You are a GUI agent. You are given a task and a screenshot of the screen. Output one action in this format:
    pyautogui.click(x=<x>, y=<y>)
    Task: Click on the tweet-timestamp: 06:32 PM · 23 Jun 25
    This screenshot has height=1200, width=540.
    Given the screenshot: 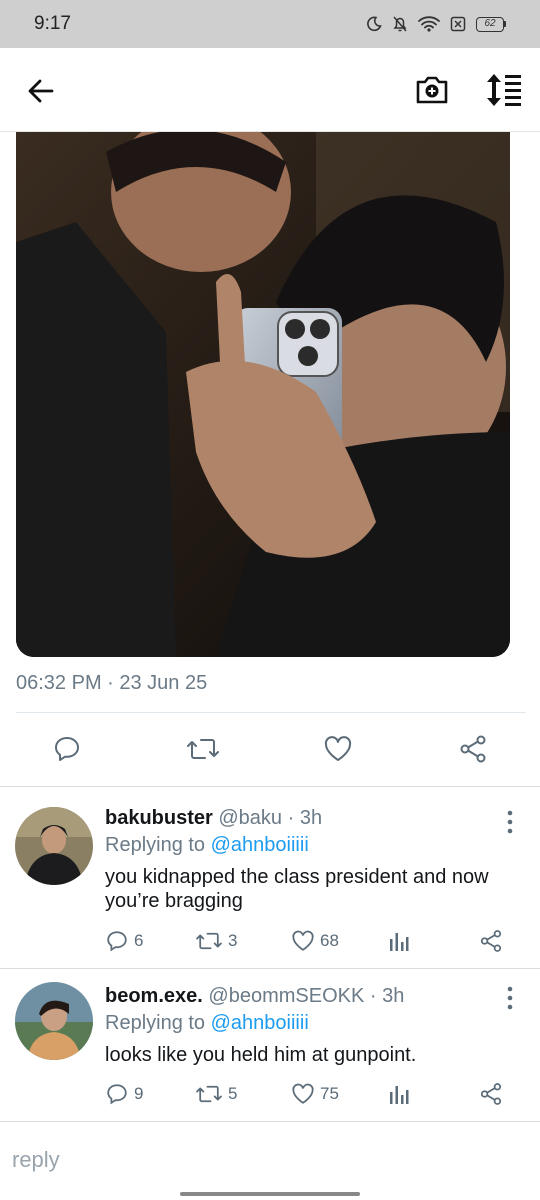 What is the action you would take?
    pyautogui.click(x=112, y=683)
    